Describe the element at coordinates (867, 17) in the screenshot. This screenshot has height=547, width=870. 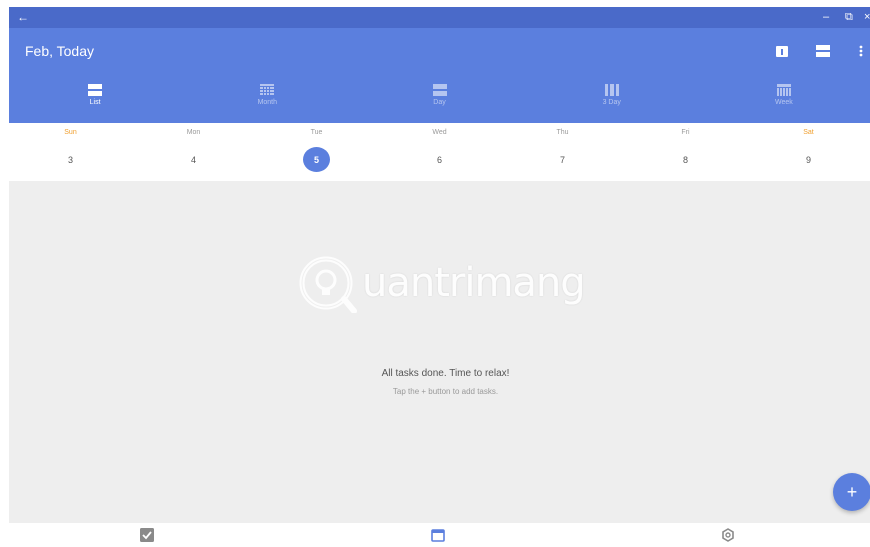
I see `close-button: ×` at that location.